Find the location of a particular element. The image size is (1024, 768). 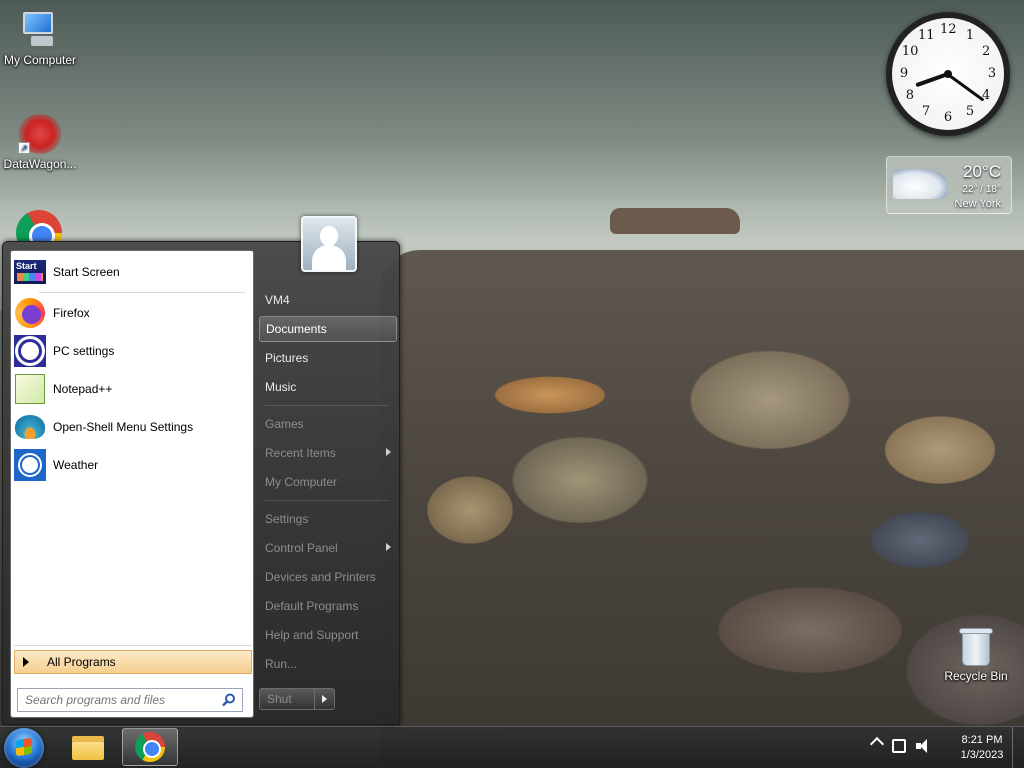

clock-center is located at coordinates (948, 74).